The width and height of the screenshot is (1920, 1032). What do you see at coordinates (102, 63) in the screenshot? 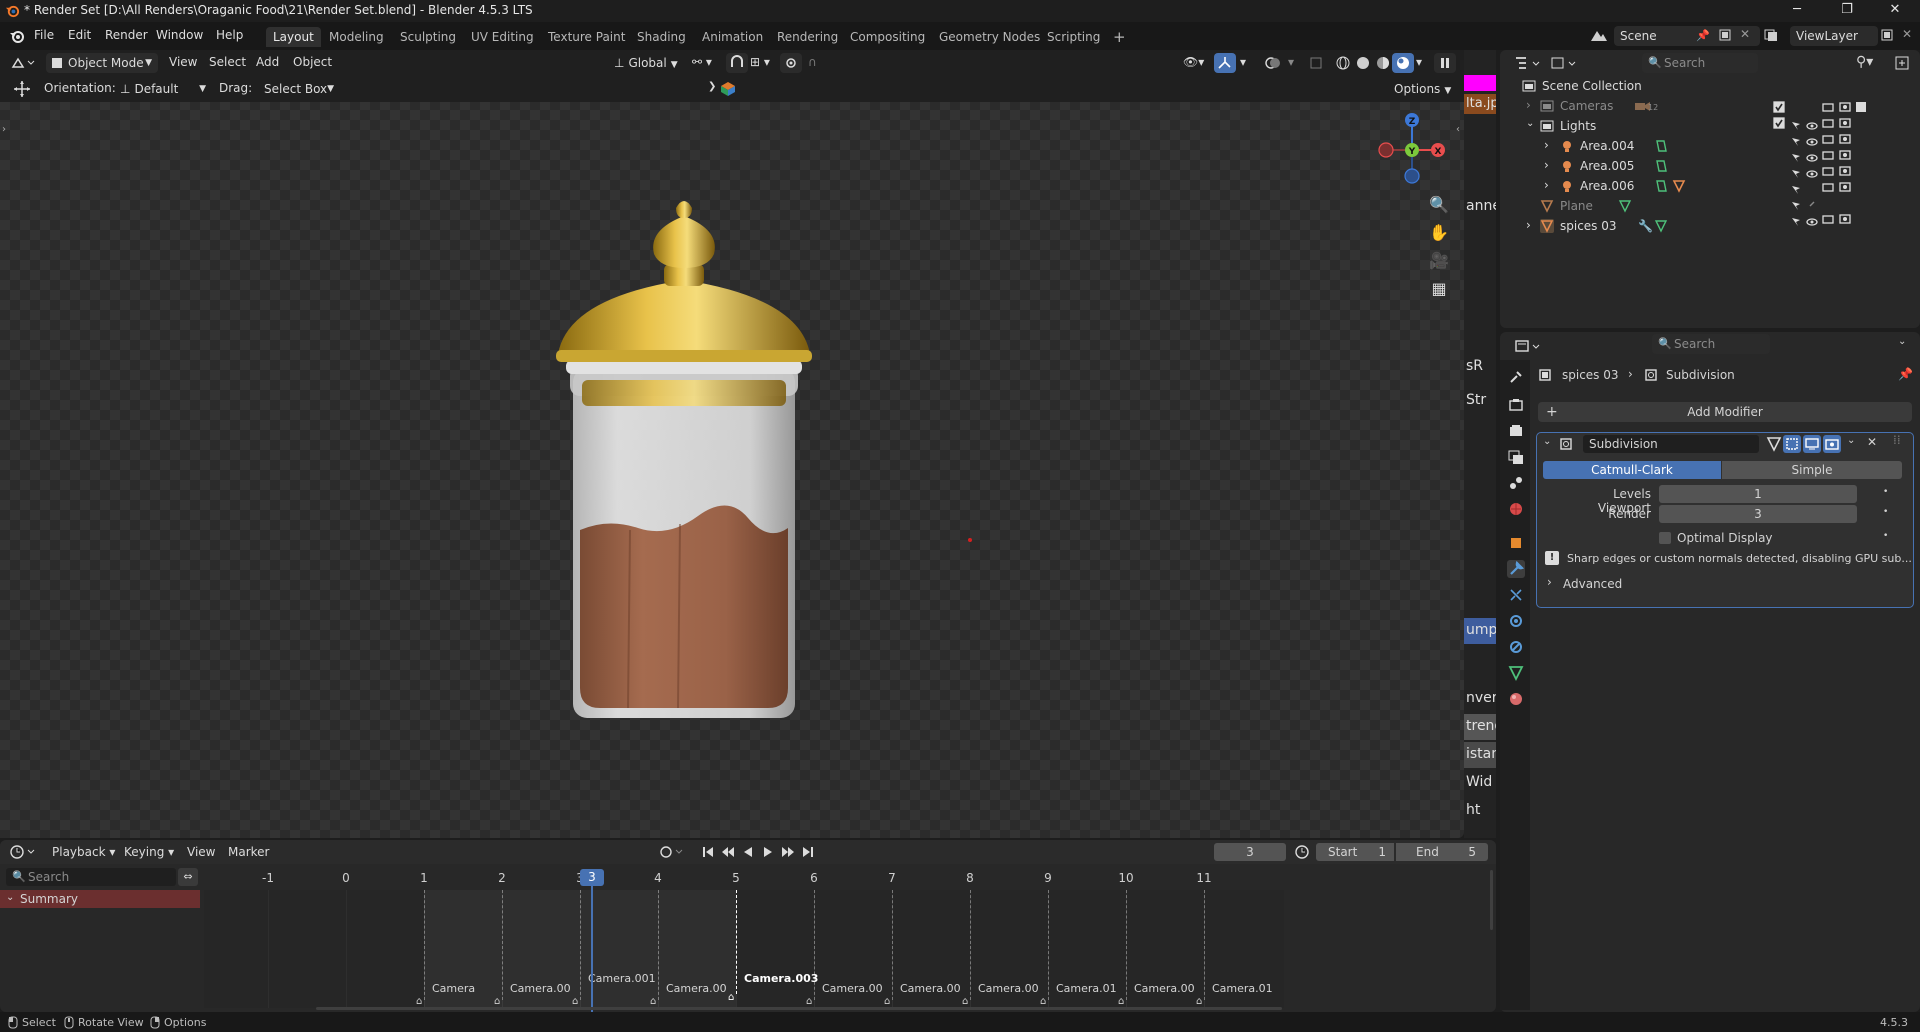
I see `object-mode-dropdown: Object Mode ▼` at bounding box center [102, 63].